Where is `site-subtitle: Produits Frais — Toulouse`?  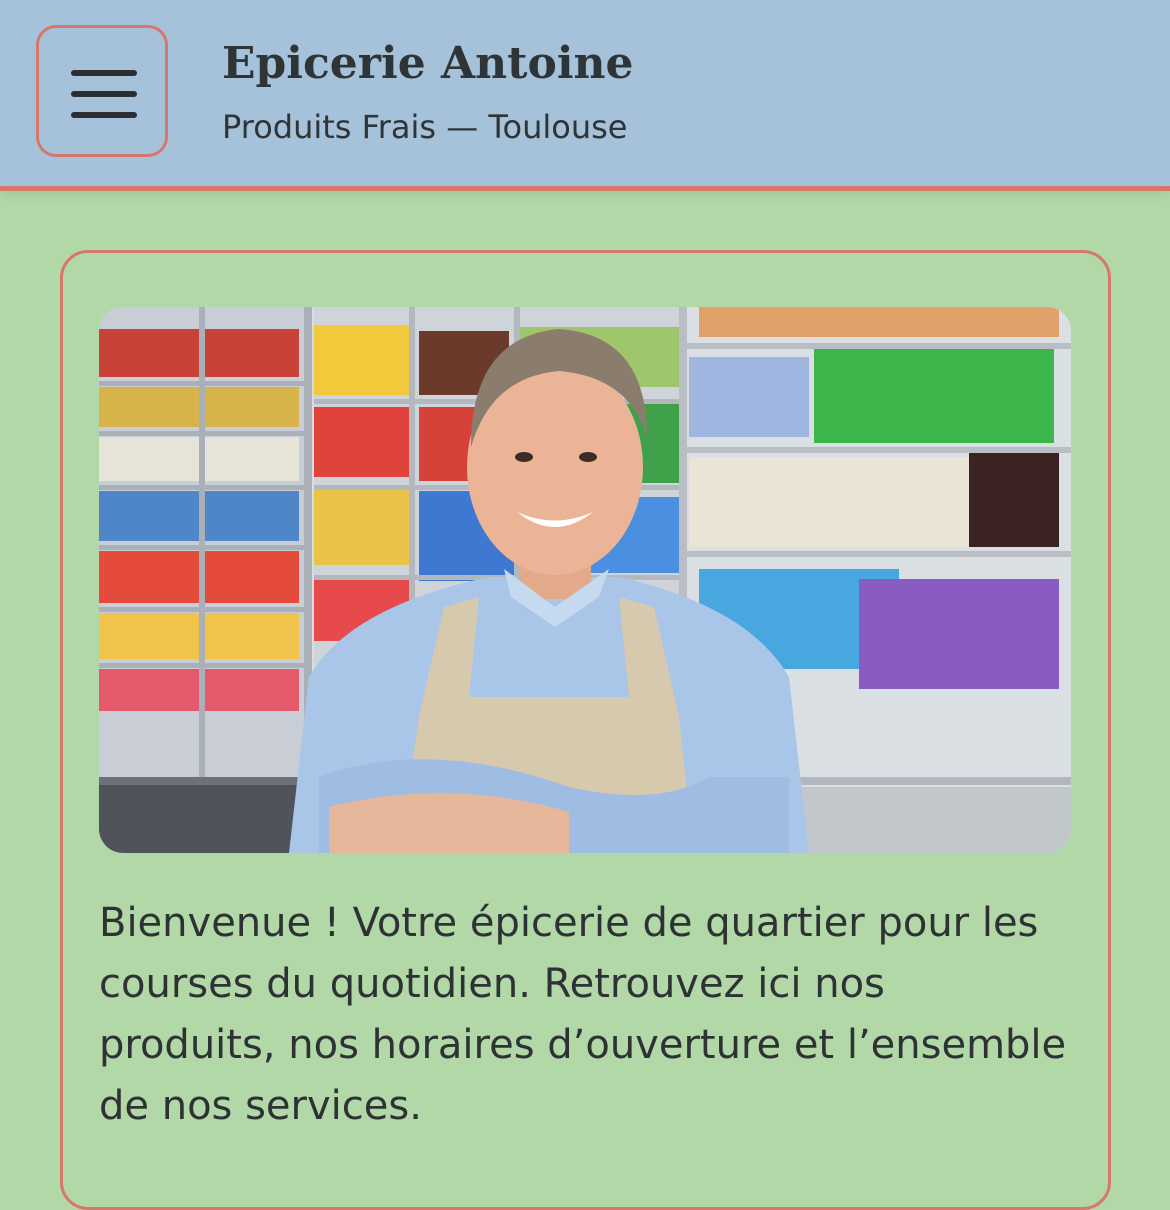
site-subtitle: Produits Frais — Toulouse is located at coordinates (425, 127).